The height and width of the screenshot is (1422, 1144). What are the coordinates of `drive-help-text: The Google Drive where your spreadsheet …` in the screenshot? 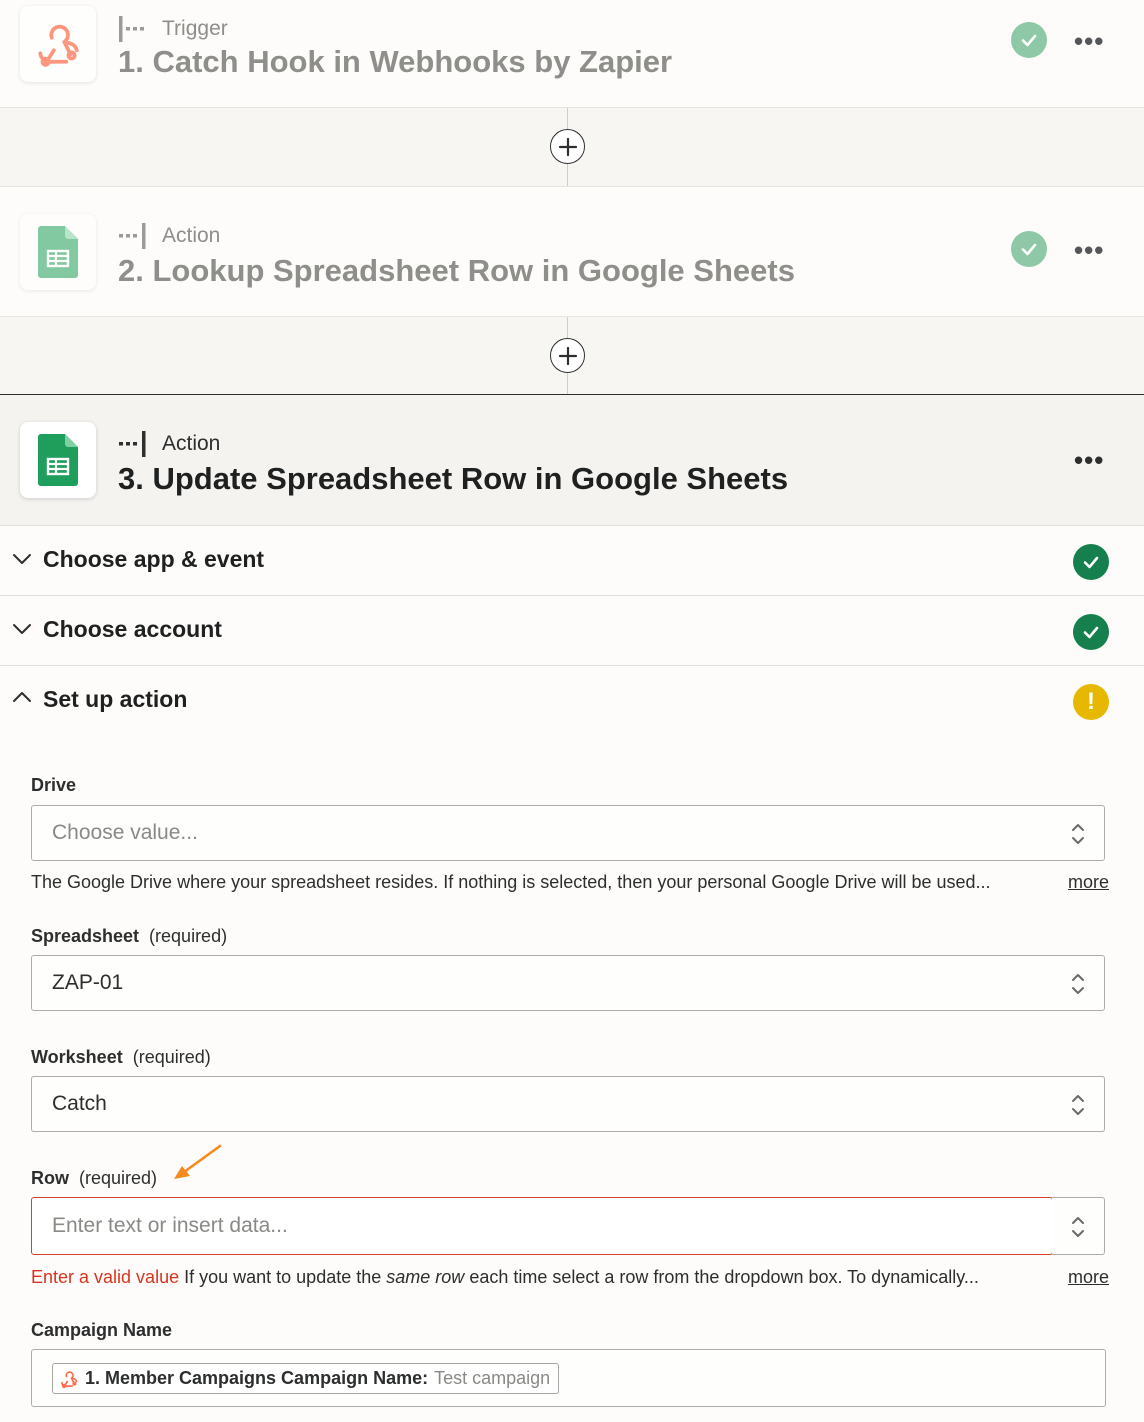 It's located at (570, 882).